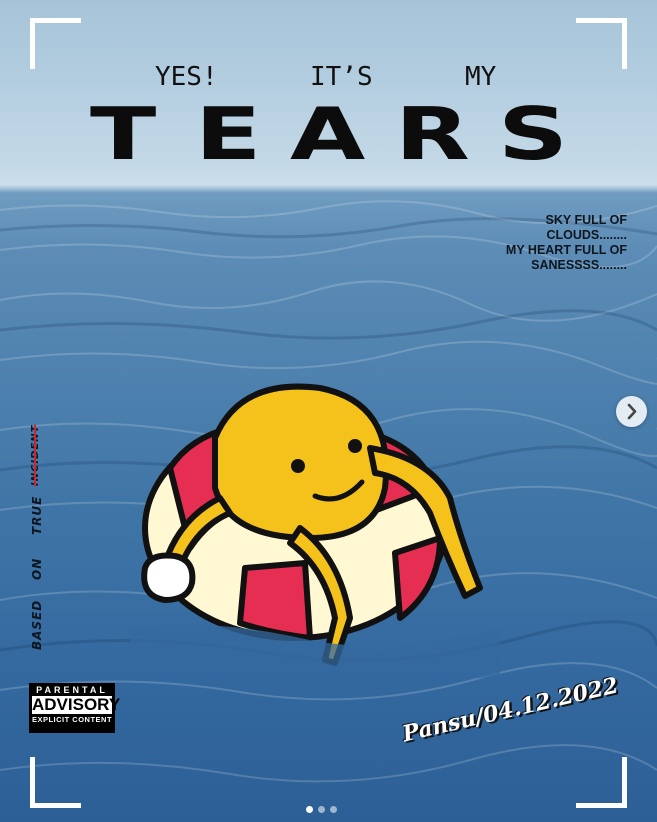 This screenshot has width=657, height=822. I want to click on frame-corner-bottom-left, so click(55, 782).